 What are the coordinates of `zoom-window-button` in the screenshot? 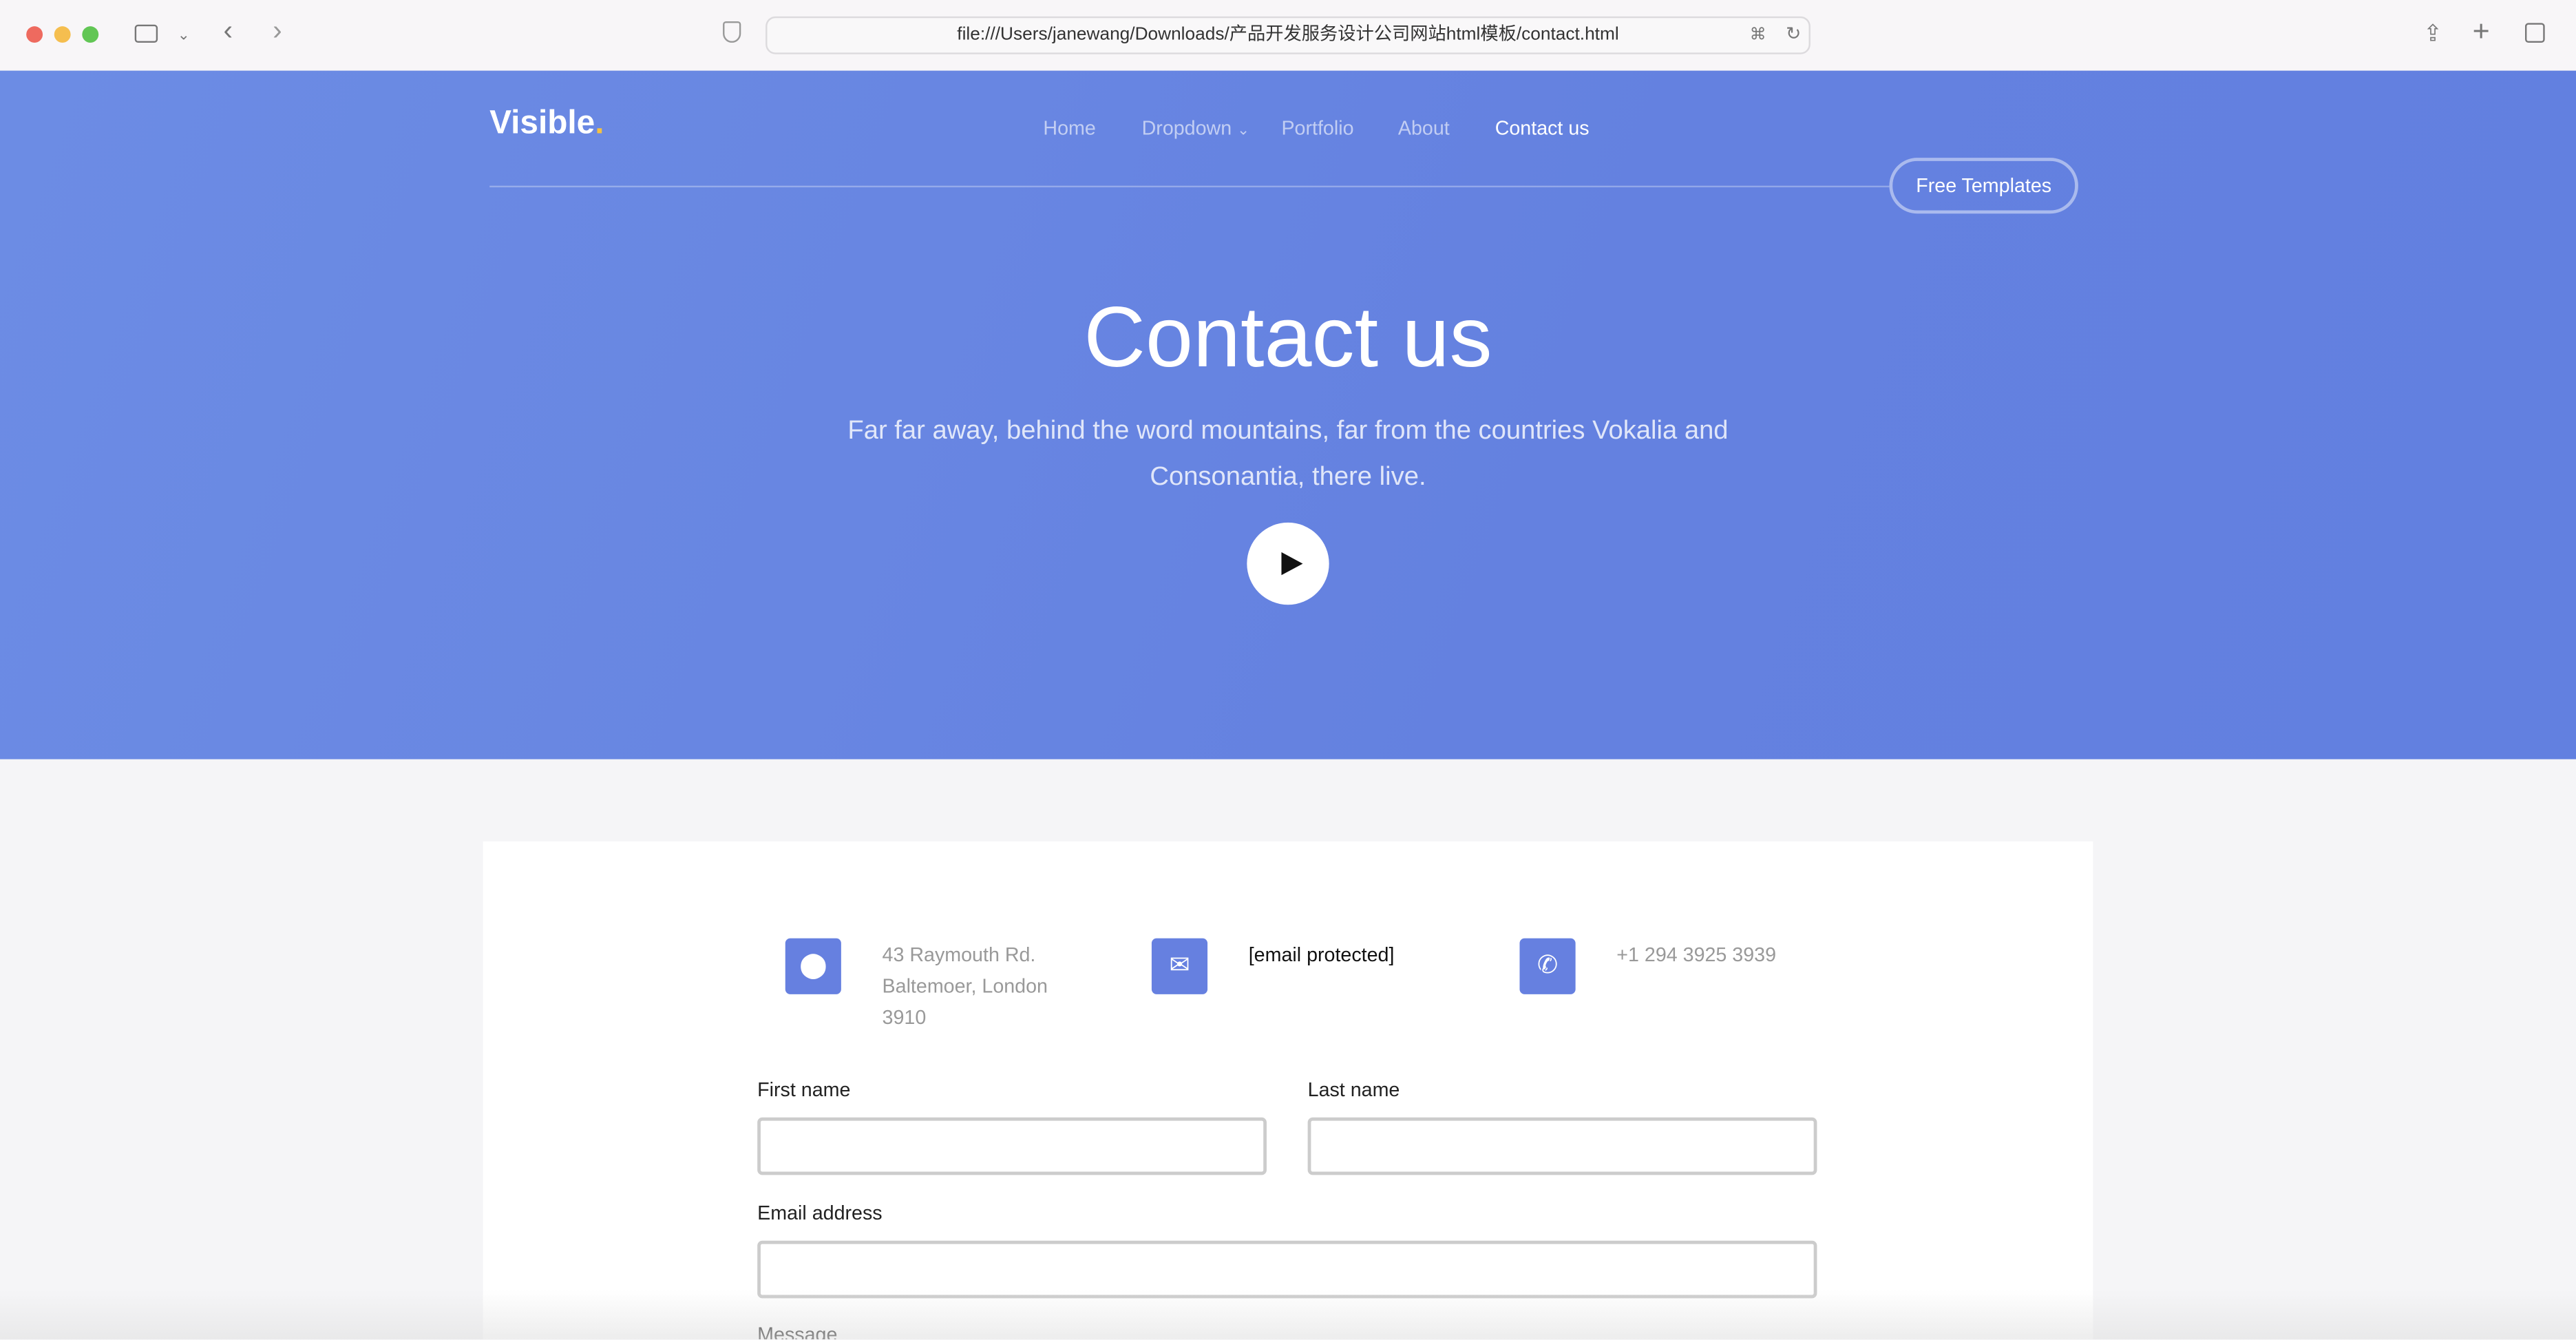 It's located at (90, 34).